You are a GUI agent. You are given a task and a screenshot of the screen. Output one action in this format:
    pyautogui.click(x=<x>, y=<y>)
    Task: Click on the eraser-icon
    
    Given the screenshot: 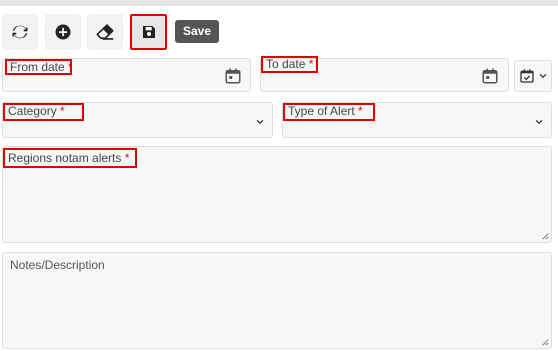 What is the action you would take?
    pyautogui.click(x=105, y=32)
    